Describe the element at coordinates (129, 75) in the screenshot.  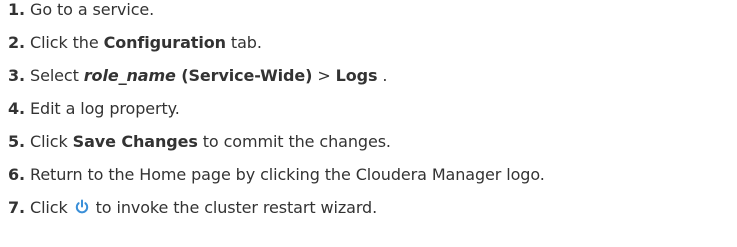
I see `role-name-label: role_name` at that location.